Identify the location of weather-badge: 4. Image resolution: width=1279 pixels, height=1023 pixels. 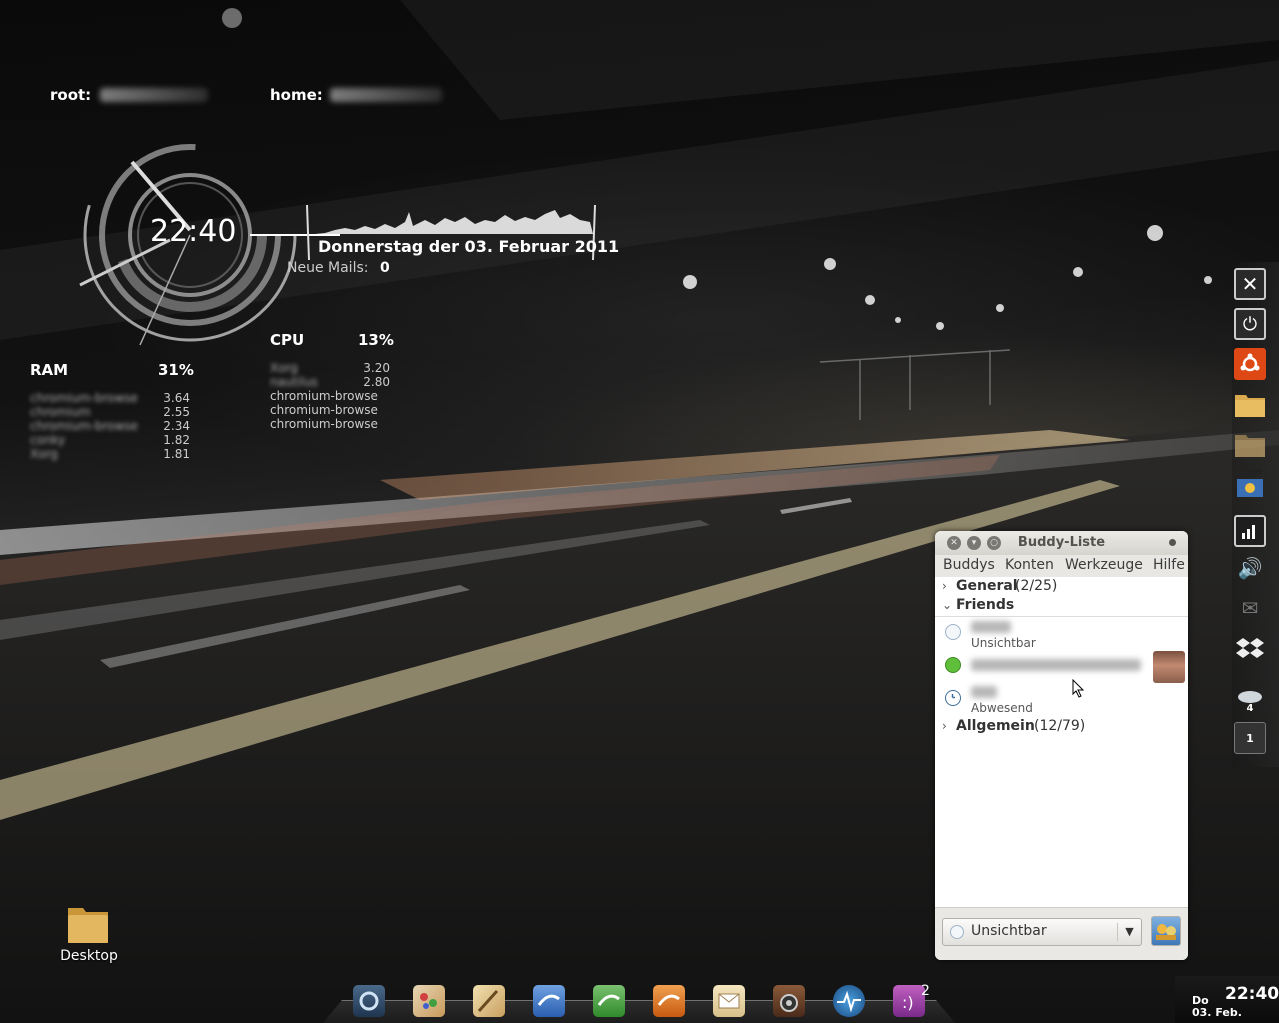
(1250, 708).